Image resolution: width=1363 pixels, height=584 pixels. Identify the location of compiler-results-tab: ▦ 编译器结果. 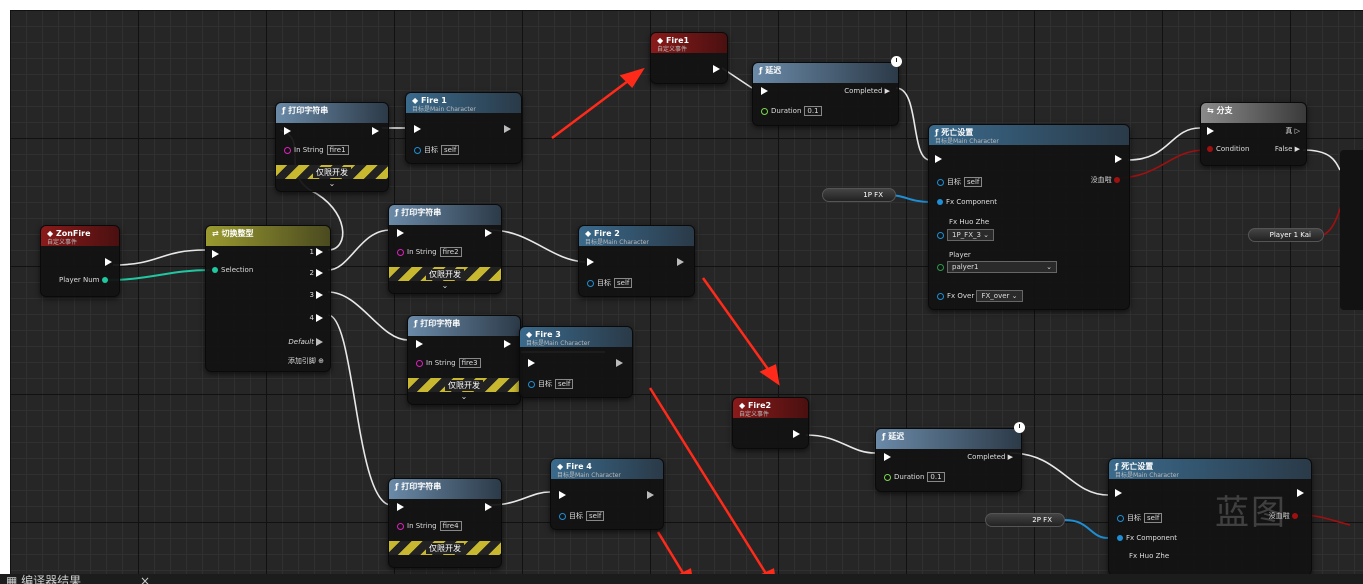
(43, 579).